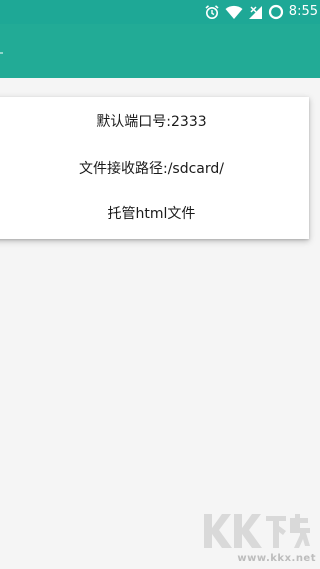 This screenshot has height=569, width=320. Describe the element at coordinates (160, 51) in the screenshot. I see `app-bar` at that location.